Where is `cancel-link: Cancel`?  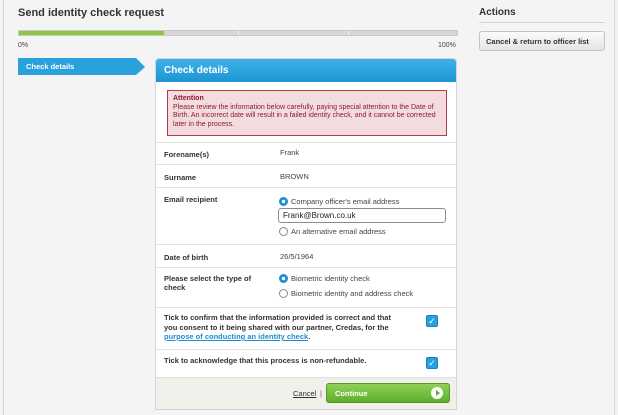 cancel-link: Cancel is located at coordinates (304, 393).